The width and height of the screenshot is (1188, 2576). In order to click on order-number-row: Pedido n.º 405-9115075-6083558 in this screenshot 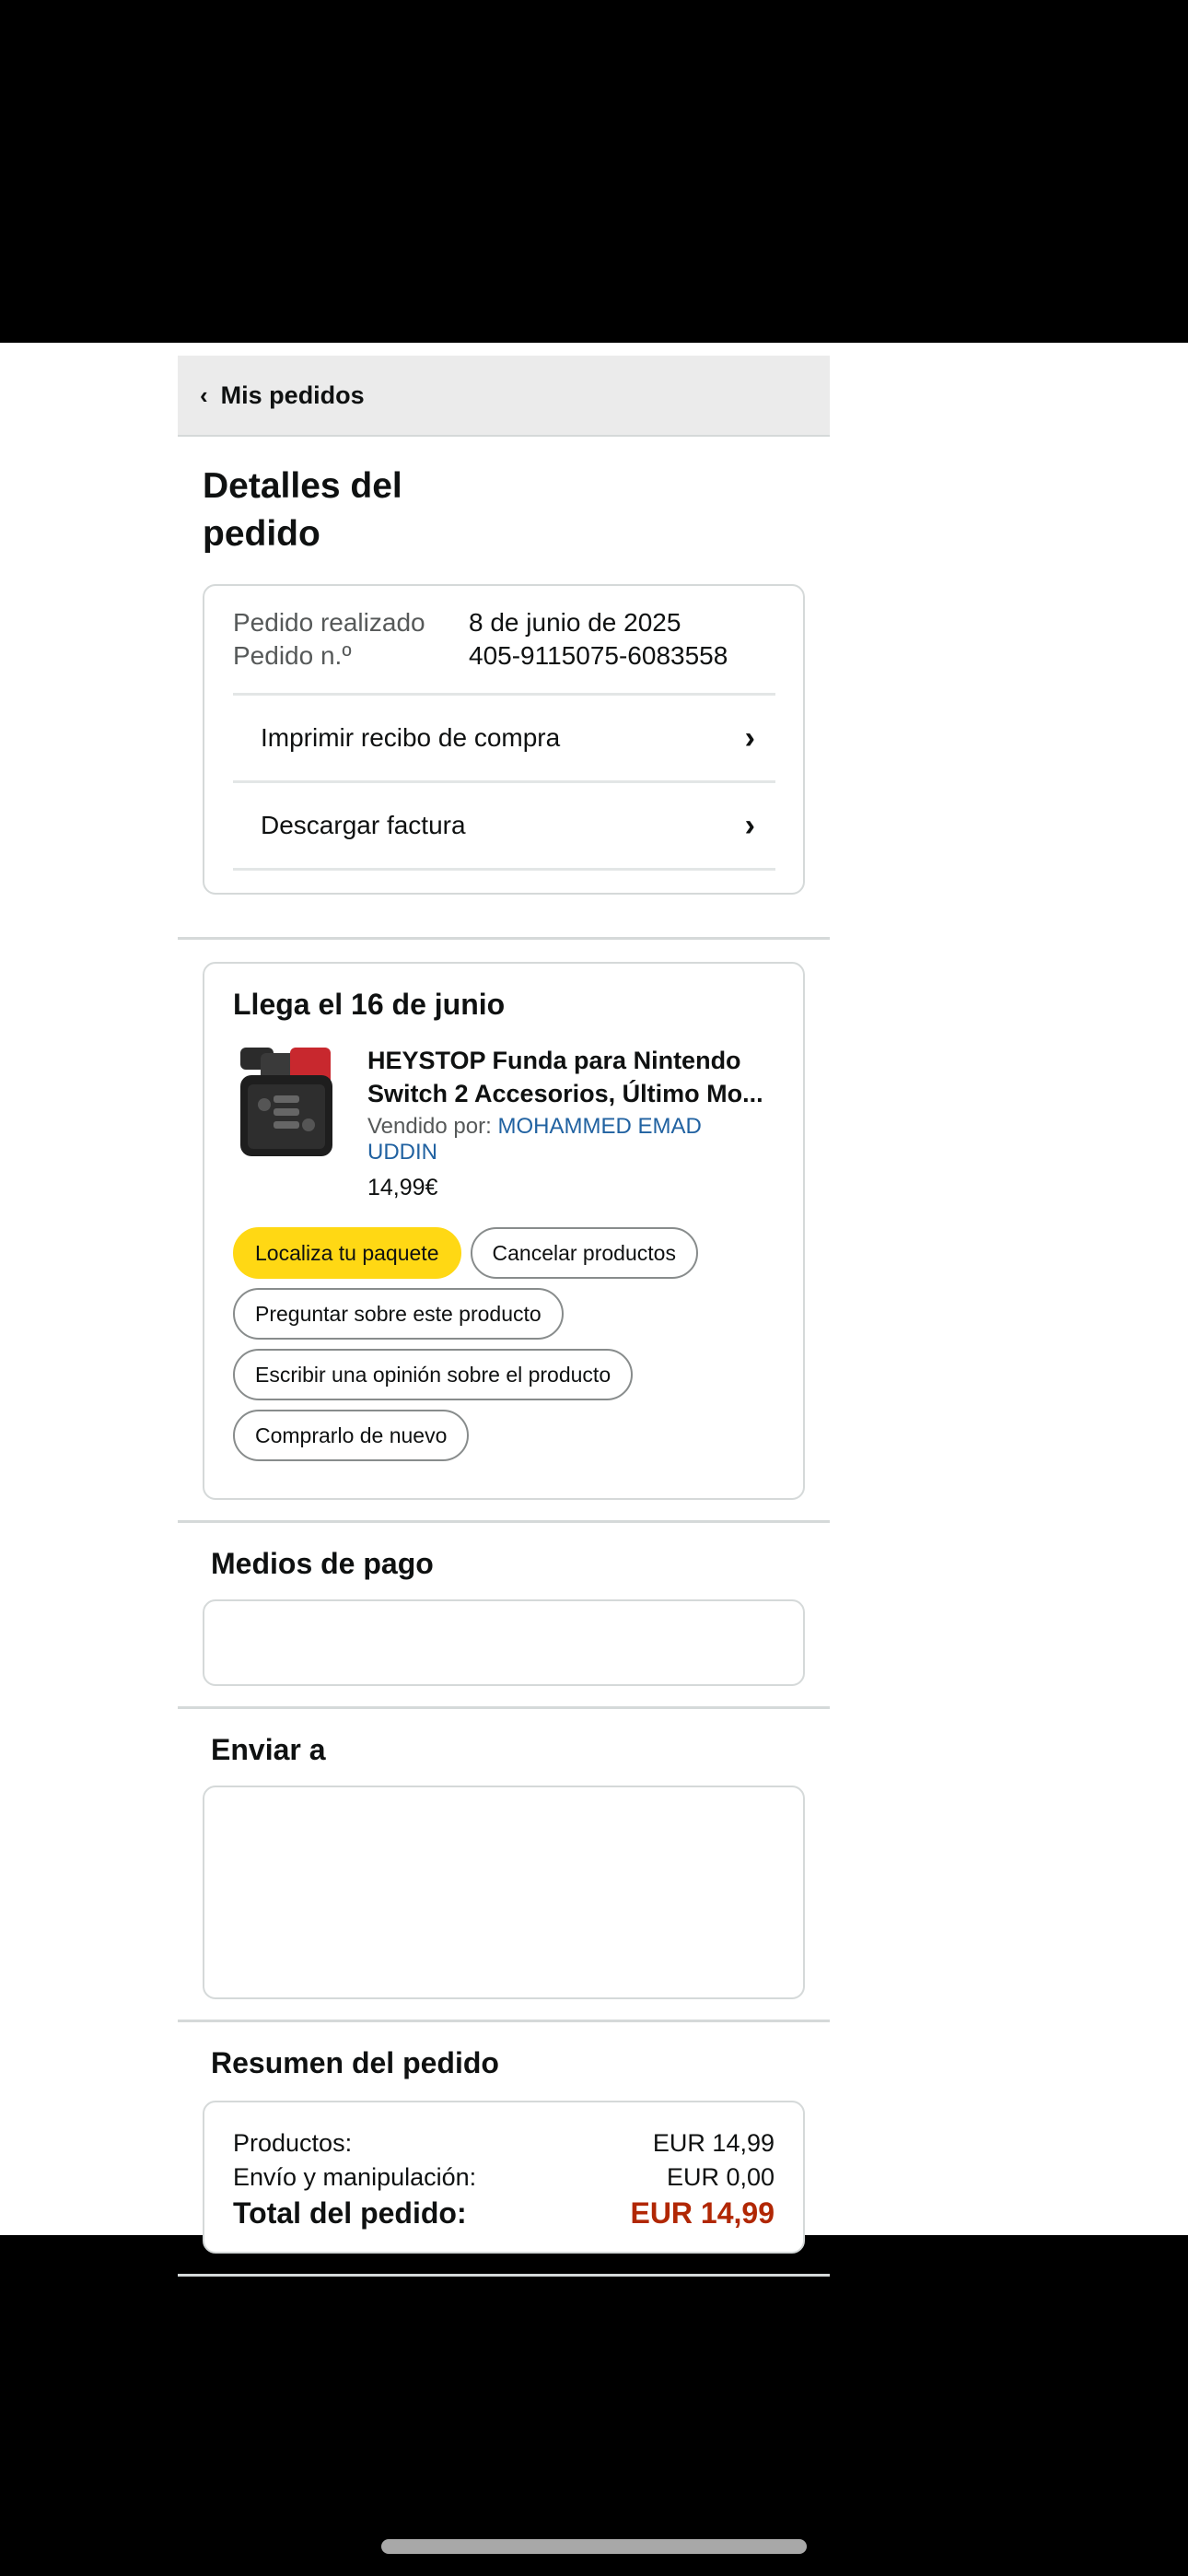, I will do `click(504, 656)`.